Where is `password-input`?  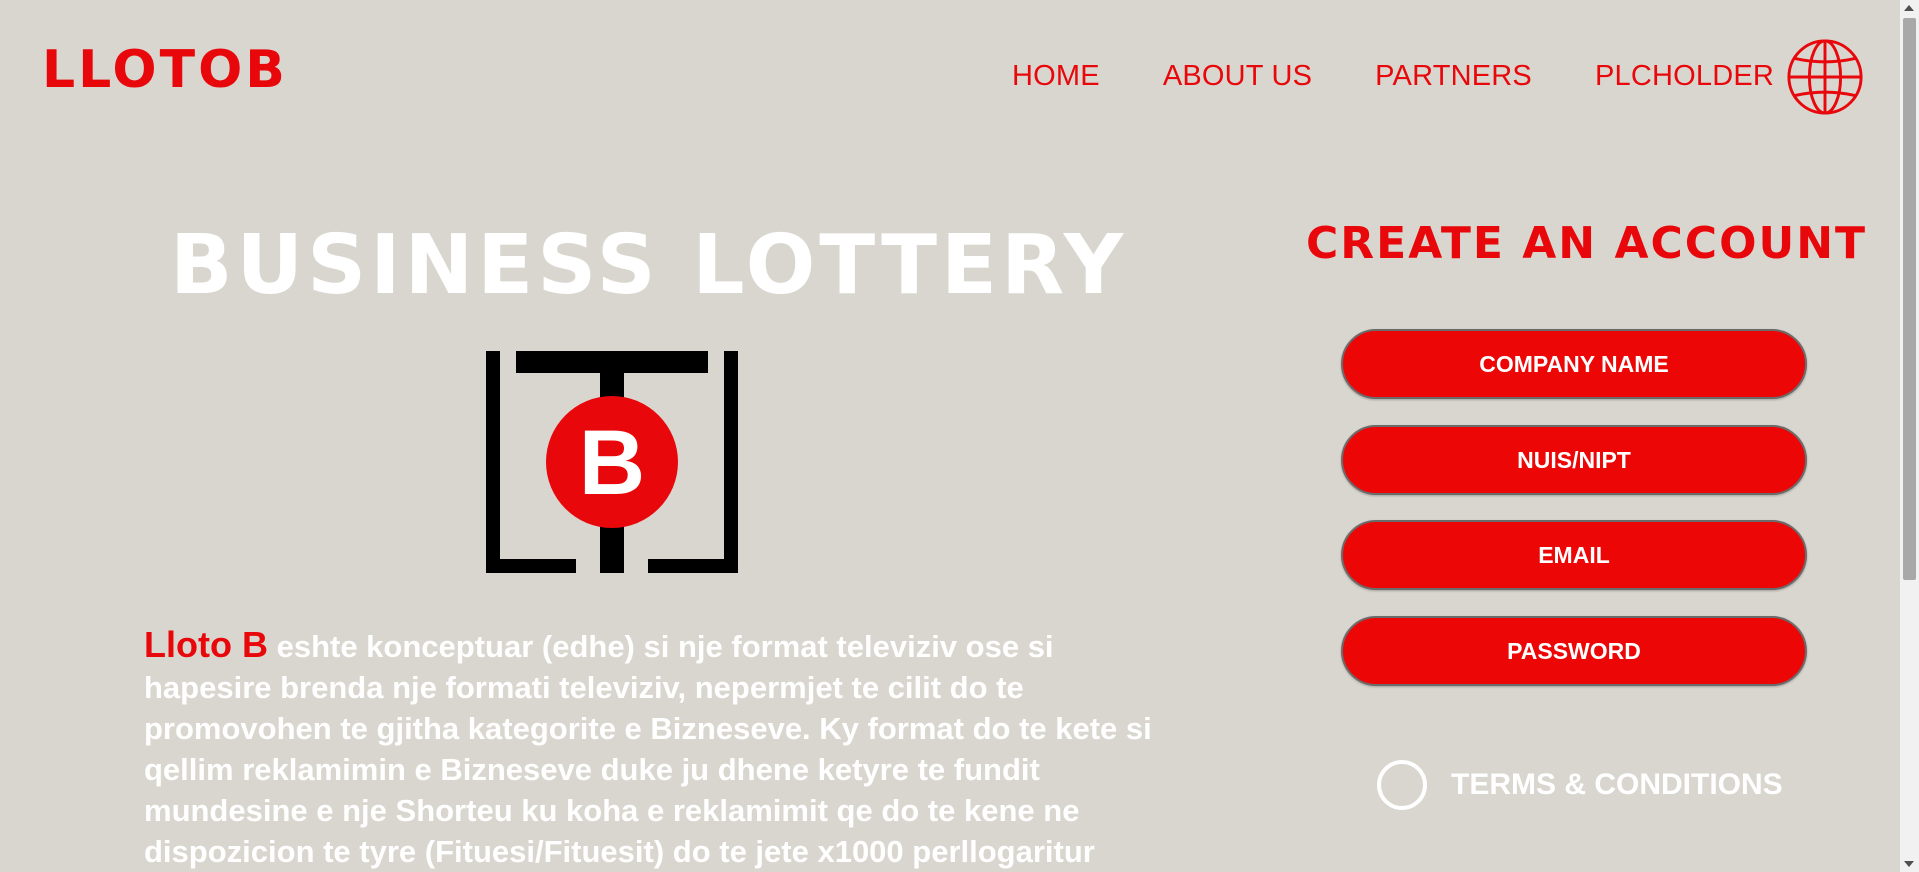
password-input is located at coordinates (1574, 651).